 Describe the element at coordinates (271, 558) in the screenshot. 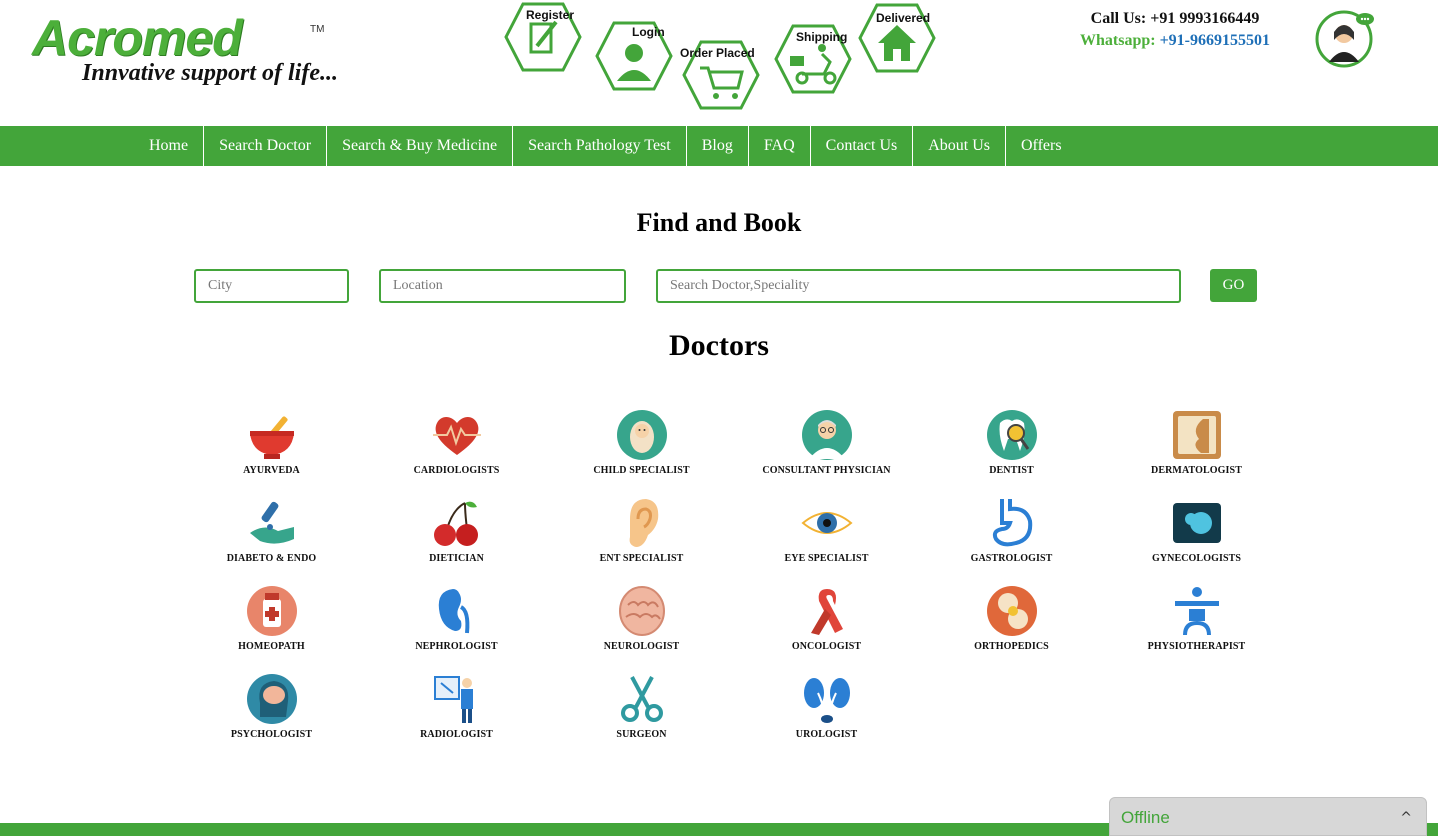

I see `specialty-label: DIABETO & ENDO` at that location.